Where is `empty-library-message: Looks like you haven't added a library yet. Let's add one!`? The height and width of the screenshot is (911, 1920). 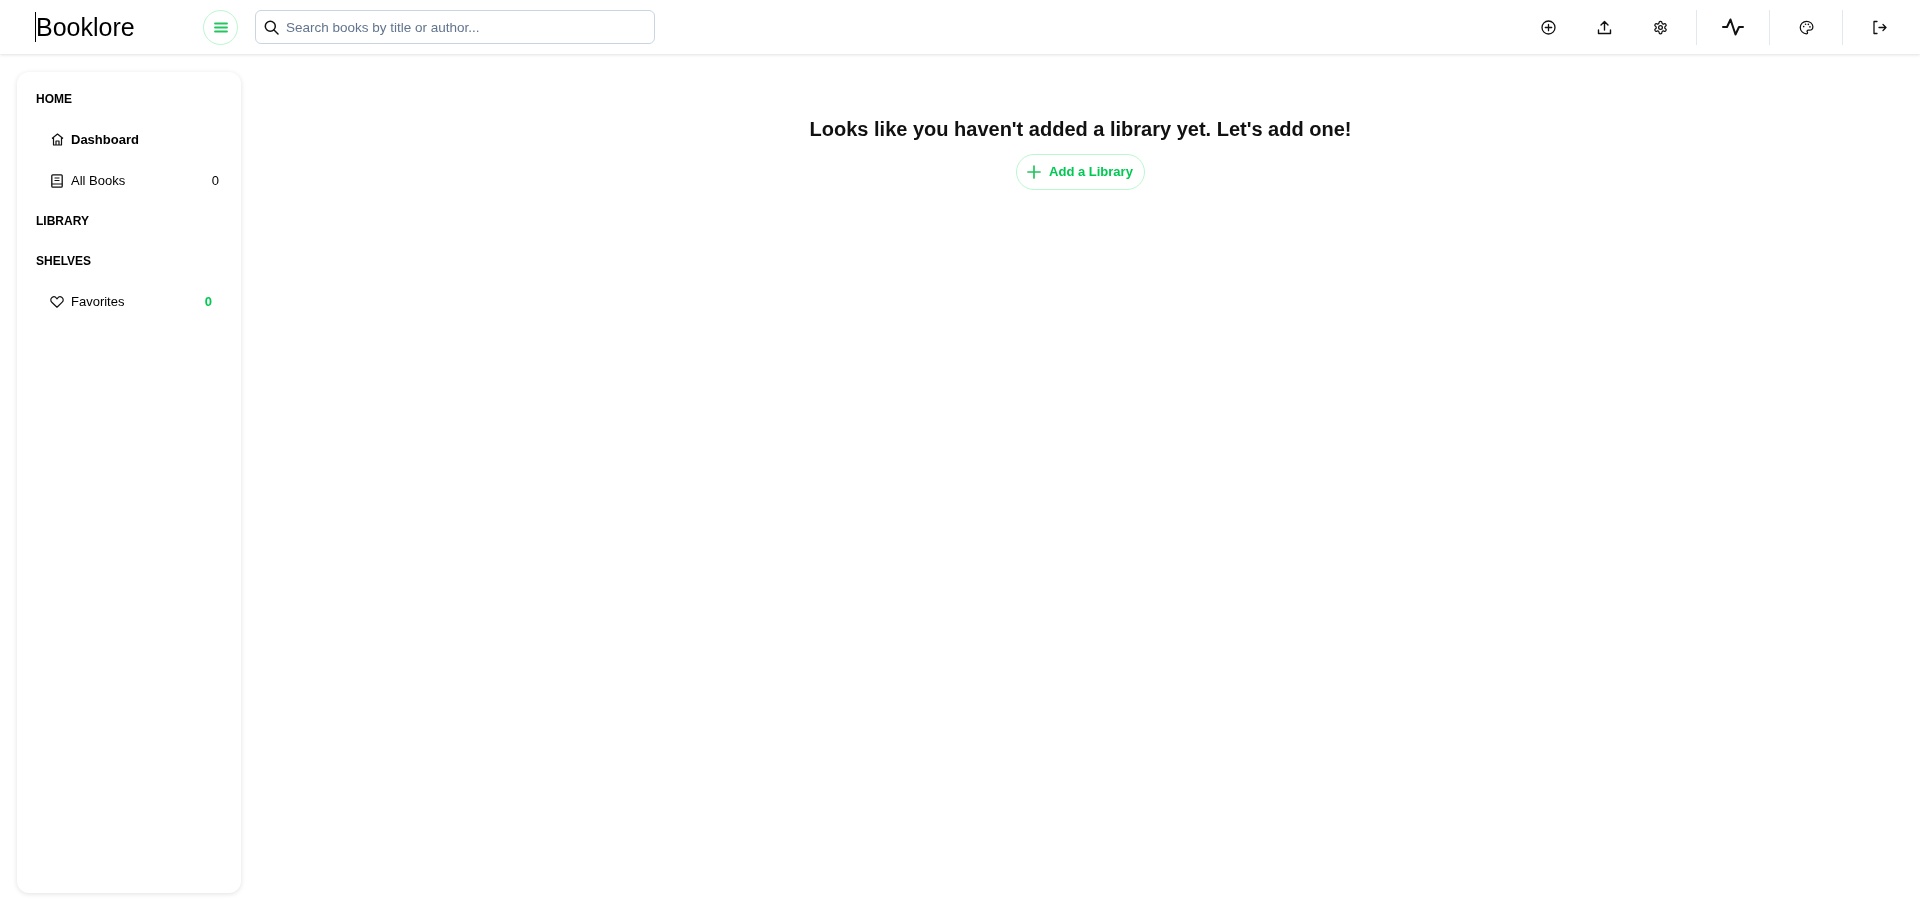
empty-library-message: Looks like you haven't added a library yet. Let's add one! is located at coordinates (1080, 129).